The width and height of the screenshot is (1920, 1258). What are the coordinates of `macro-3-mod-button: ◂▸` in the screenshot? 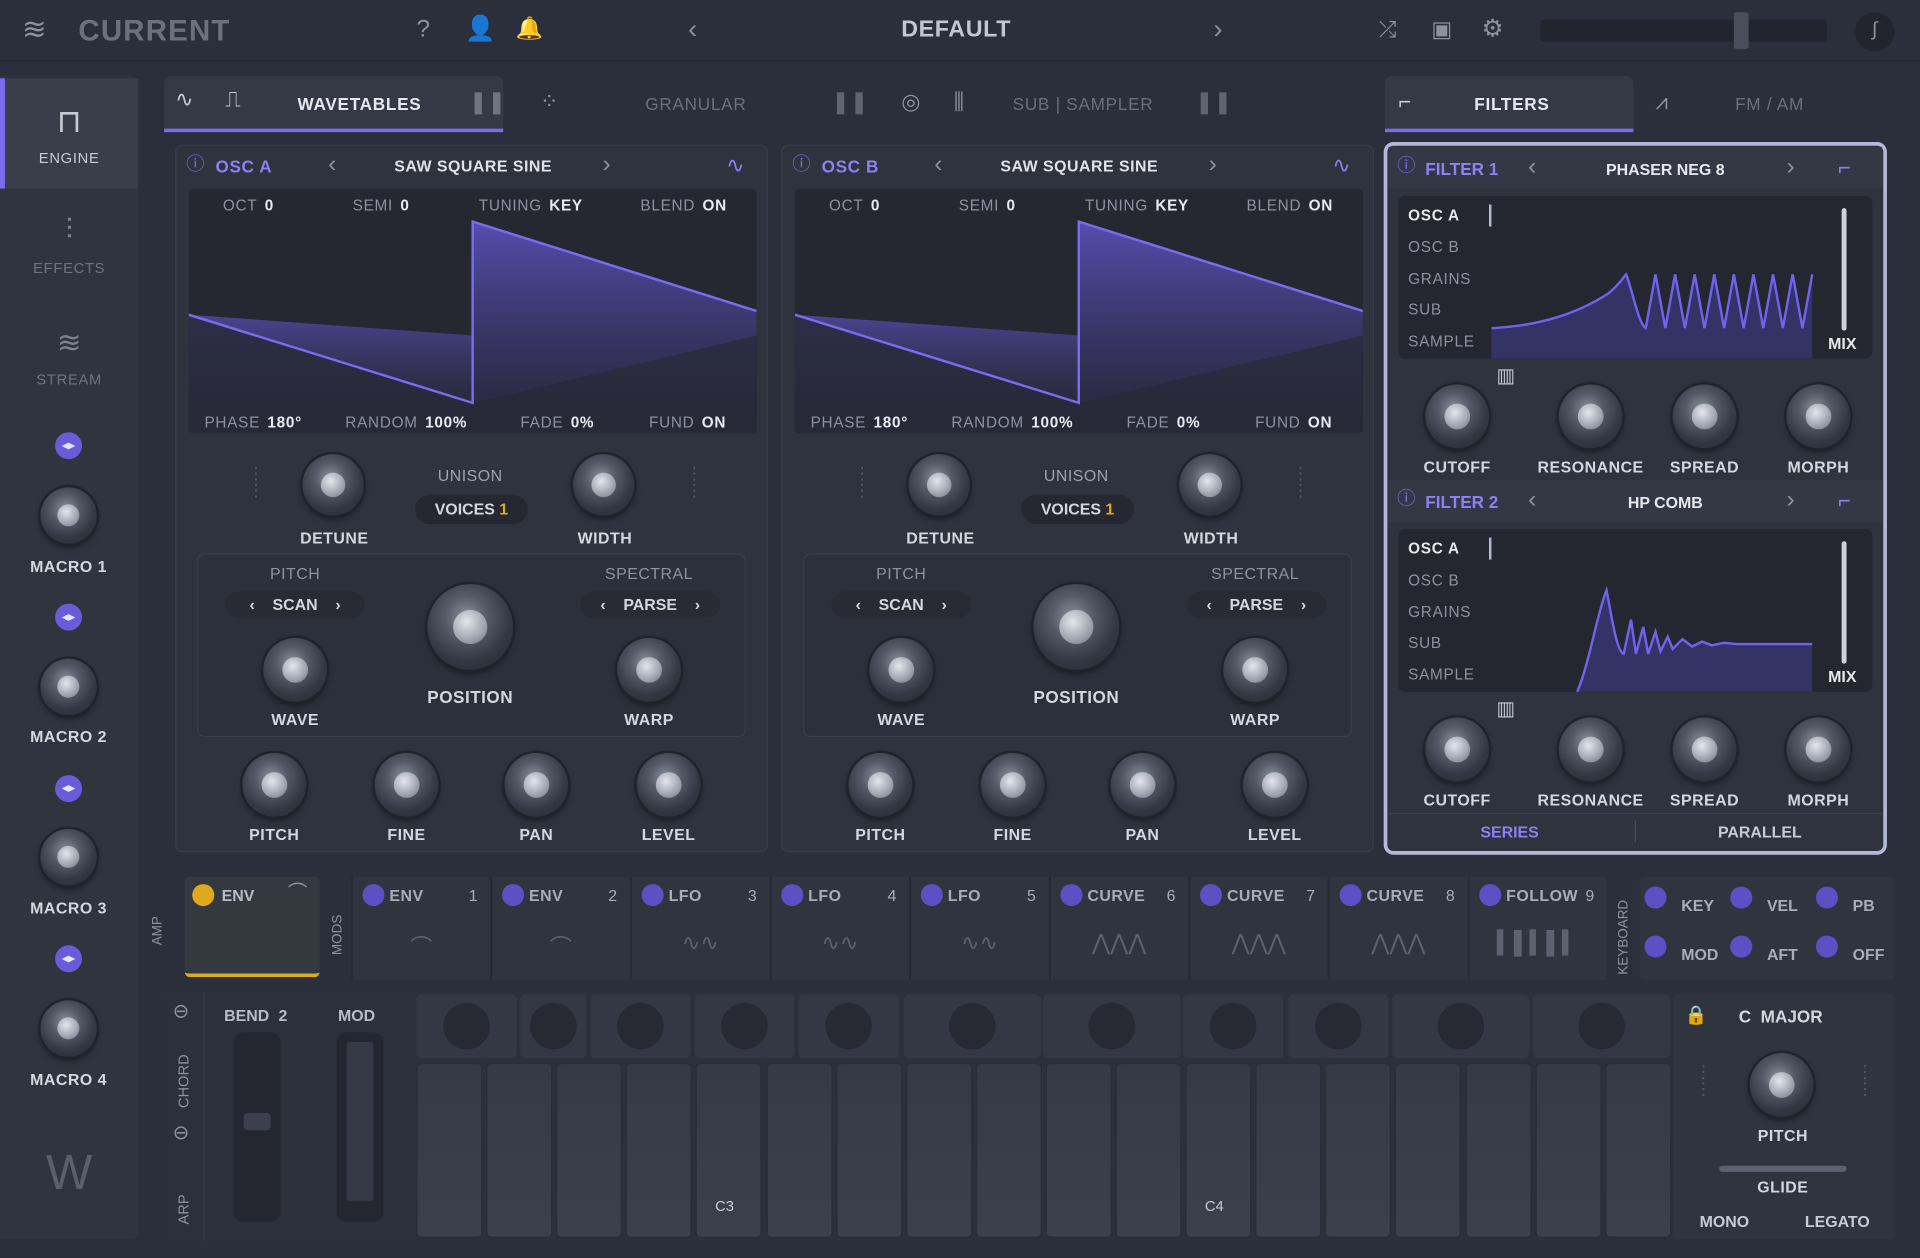 It's located at (69, 789).